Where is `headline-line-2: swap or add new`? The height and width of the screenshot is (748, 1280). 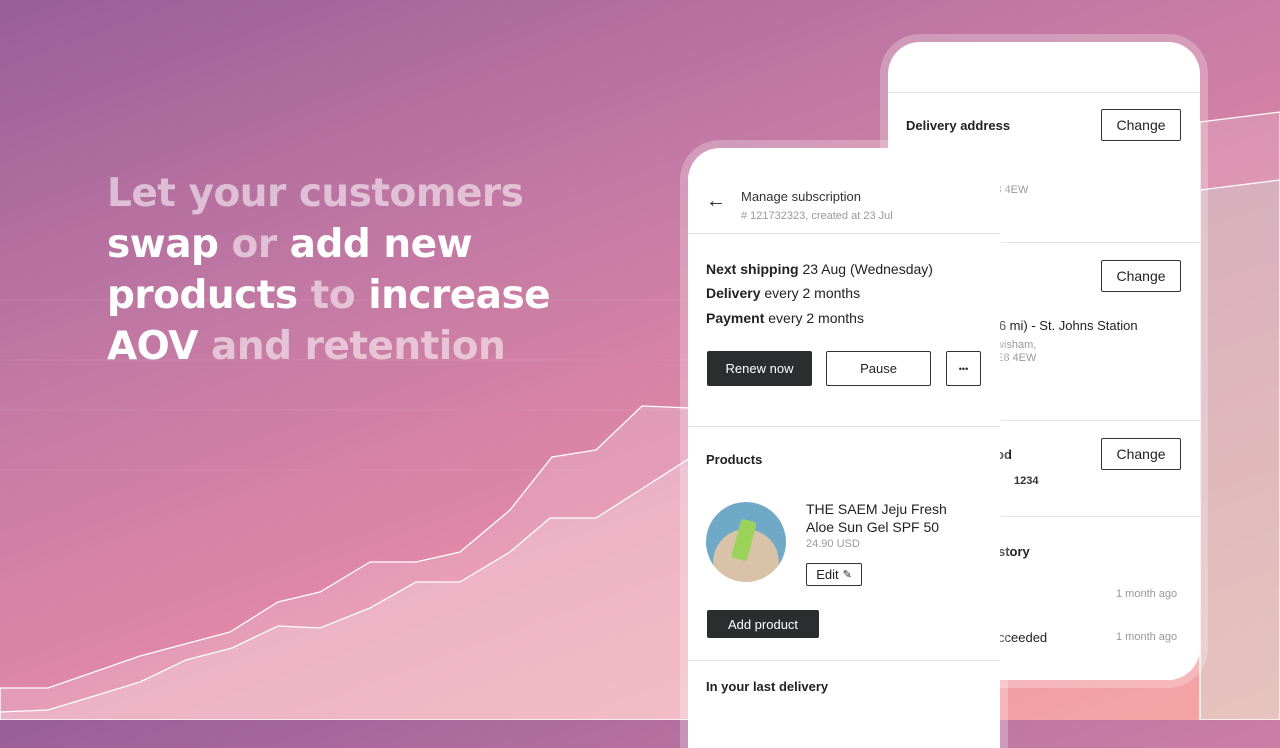
headline-line-2: swap or add new is located at coordinates (328, 244).